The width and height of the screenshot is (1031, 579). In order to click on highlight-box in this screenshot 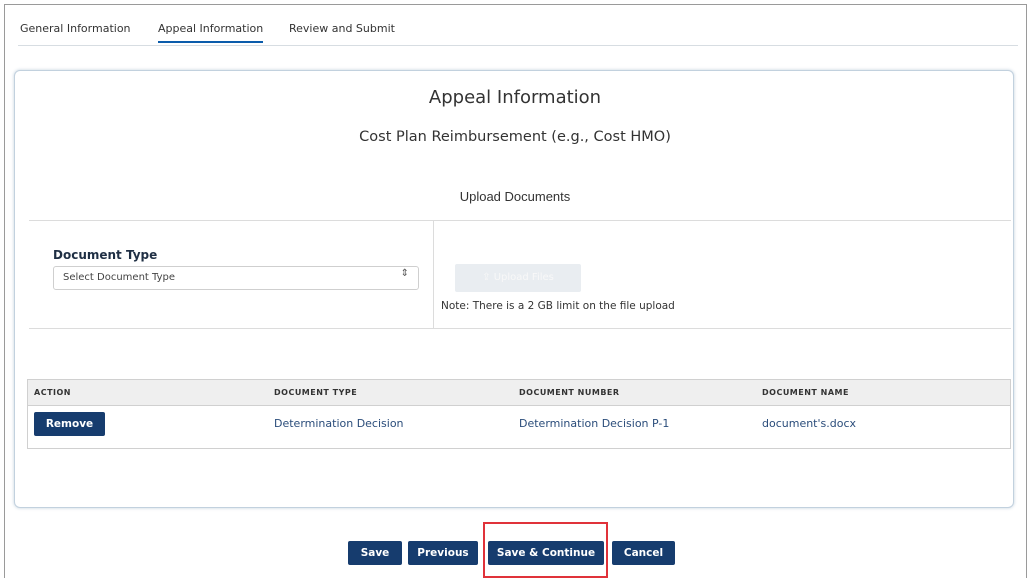, I will do `click(545, 550)`.